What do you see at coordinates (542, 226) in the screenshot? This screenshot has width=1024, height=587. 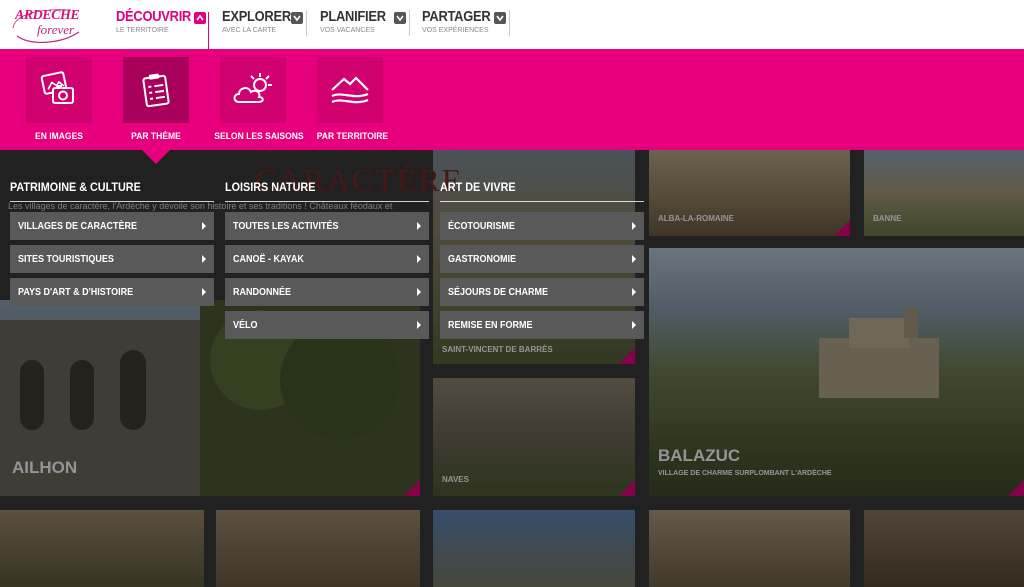 I see `menu-item-ecotourisme: ÉCOTOURISME` at bounding box center [542, 226].